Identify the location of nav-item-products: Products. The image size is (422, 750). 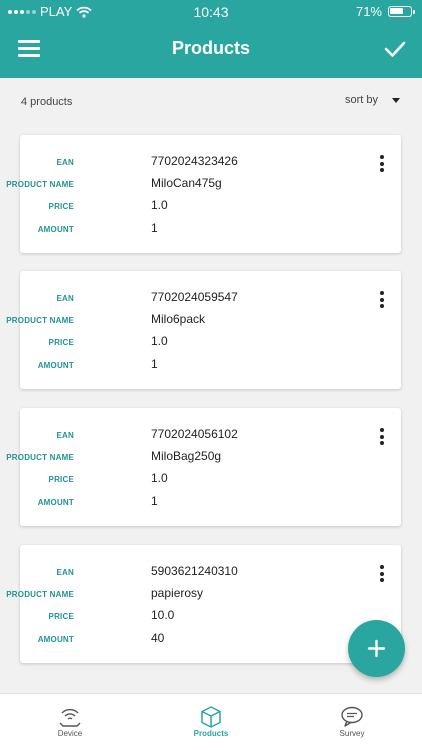
(211, 722).